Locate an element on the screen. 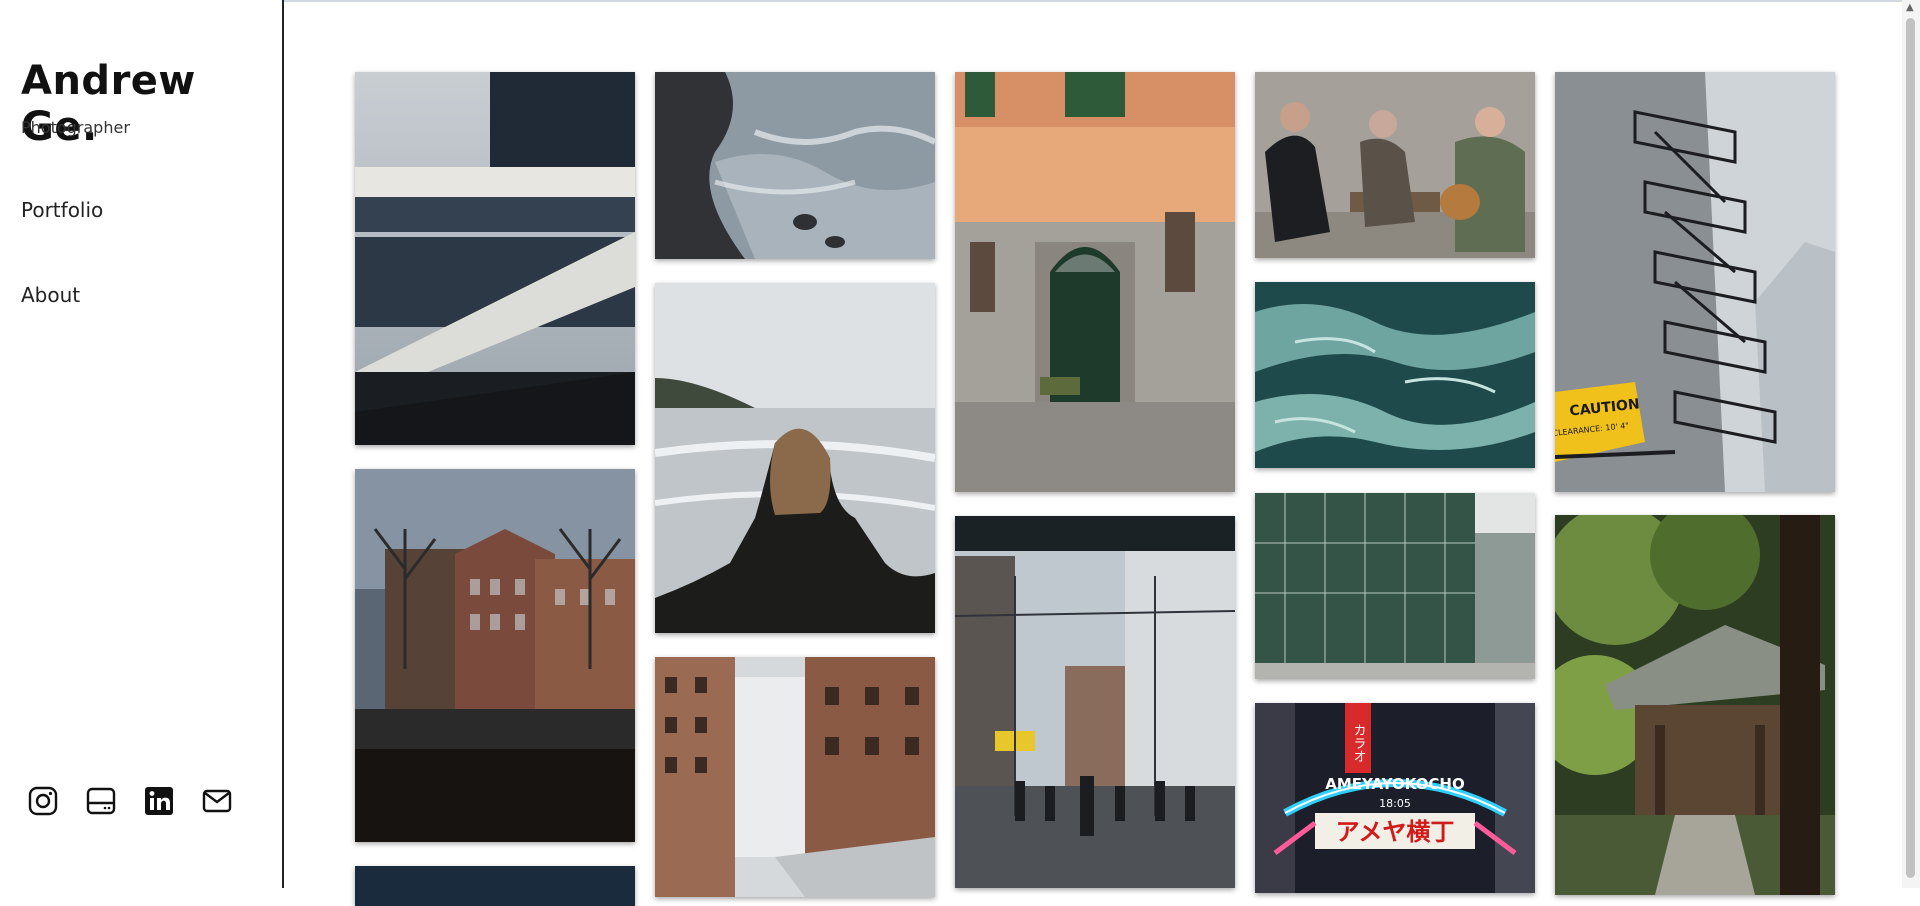  photo-ocean-foam is located at coordinates (1395, 375).